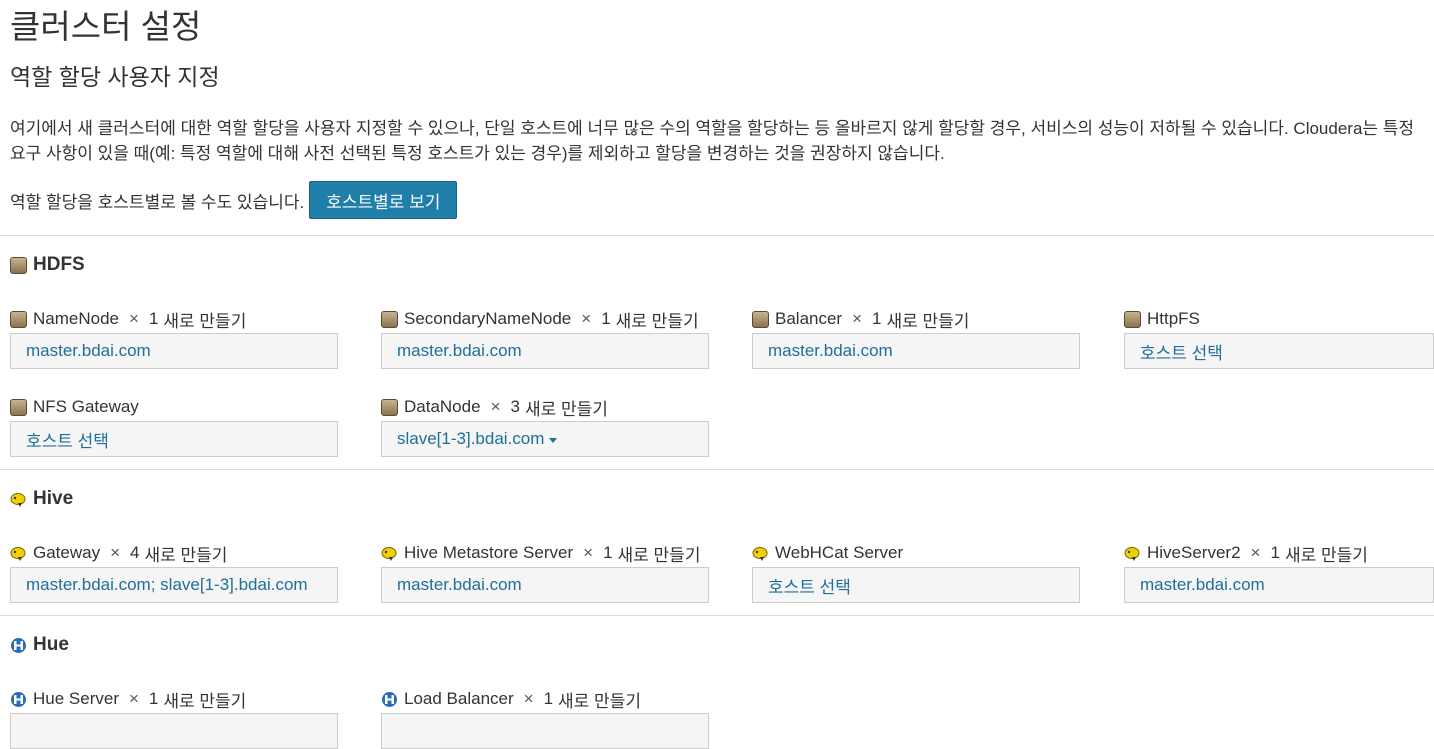 Image resolution: width=1434 pixels, height=749 pixels. I want to click on role-label: NFS Gateway, so click(86, 406).